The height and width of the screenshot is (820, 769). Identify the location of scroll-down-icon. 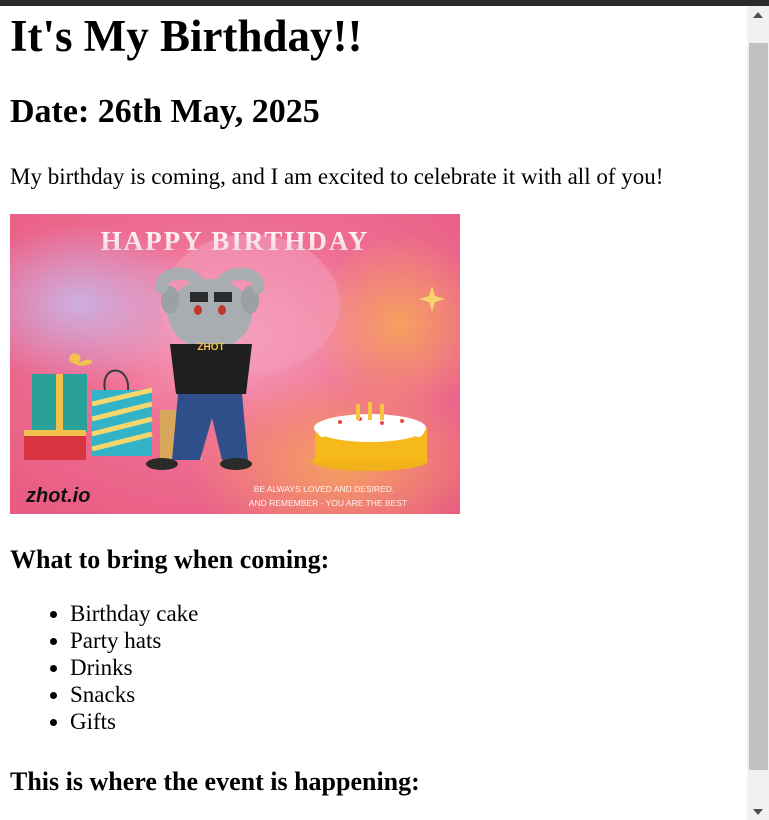
(758, 811).